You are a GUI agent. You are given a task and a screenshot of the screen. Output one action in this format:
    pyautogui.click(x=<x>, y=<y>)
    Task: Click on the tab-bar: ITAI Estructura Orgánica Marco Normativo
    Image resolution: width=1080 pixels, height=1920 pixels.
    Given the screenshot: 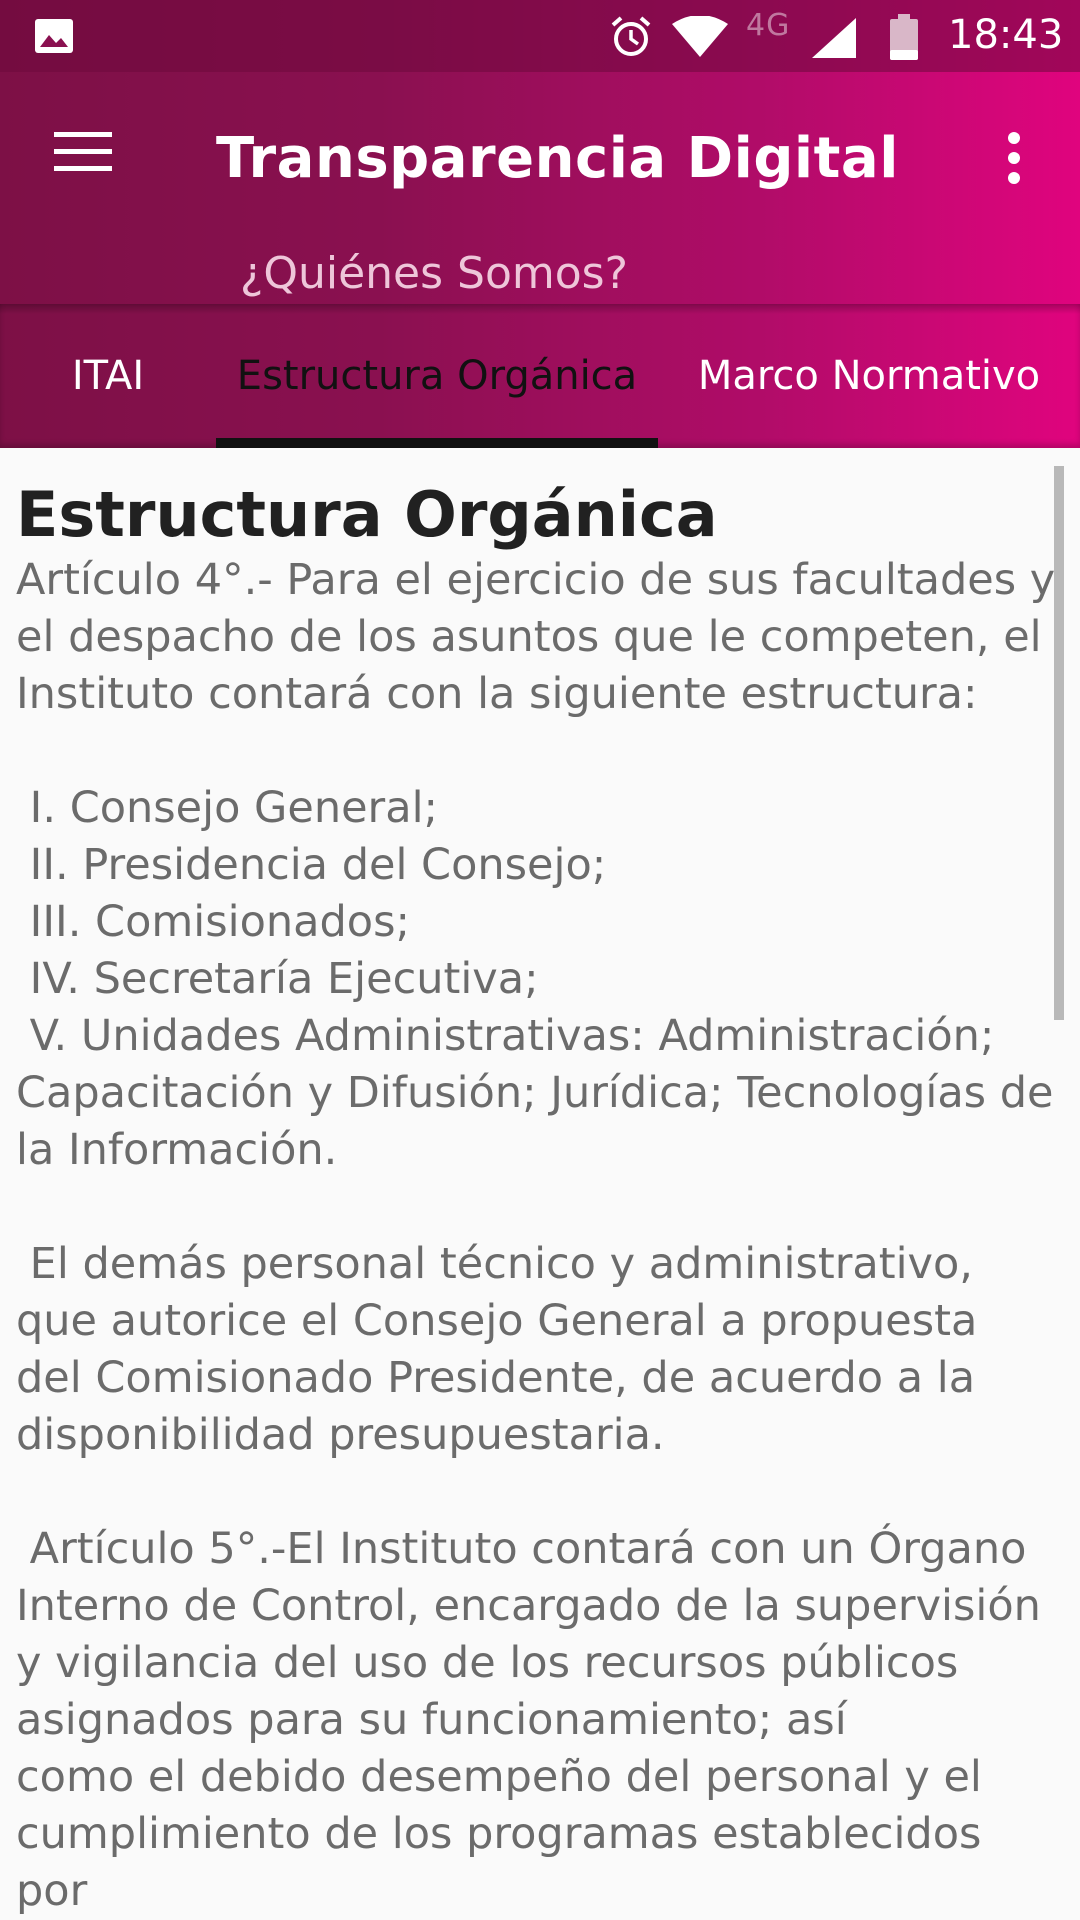 What is the action you would take?
    pyautogui.click(x=540, y=376)
    